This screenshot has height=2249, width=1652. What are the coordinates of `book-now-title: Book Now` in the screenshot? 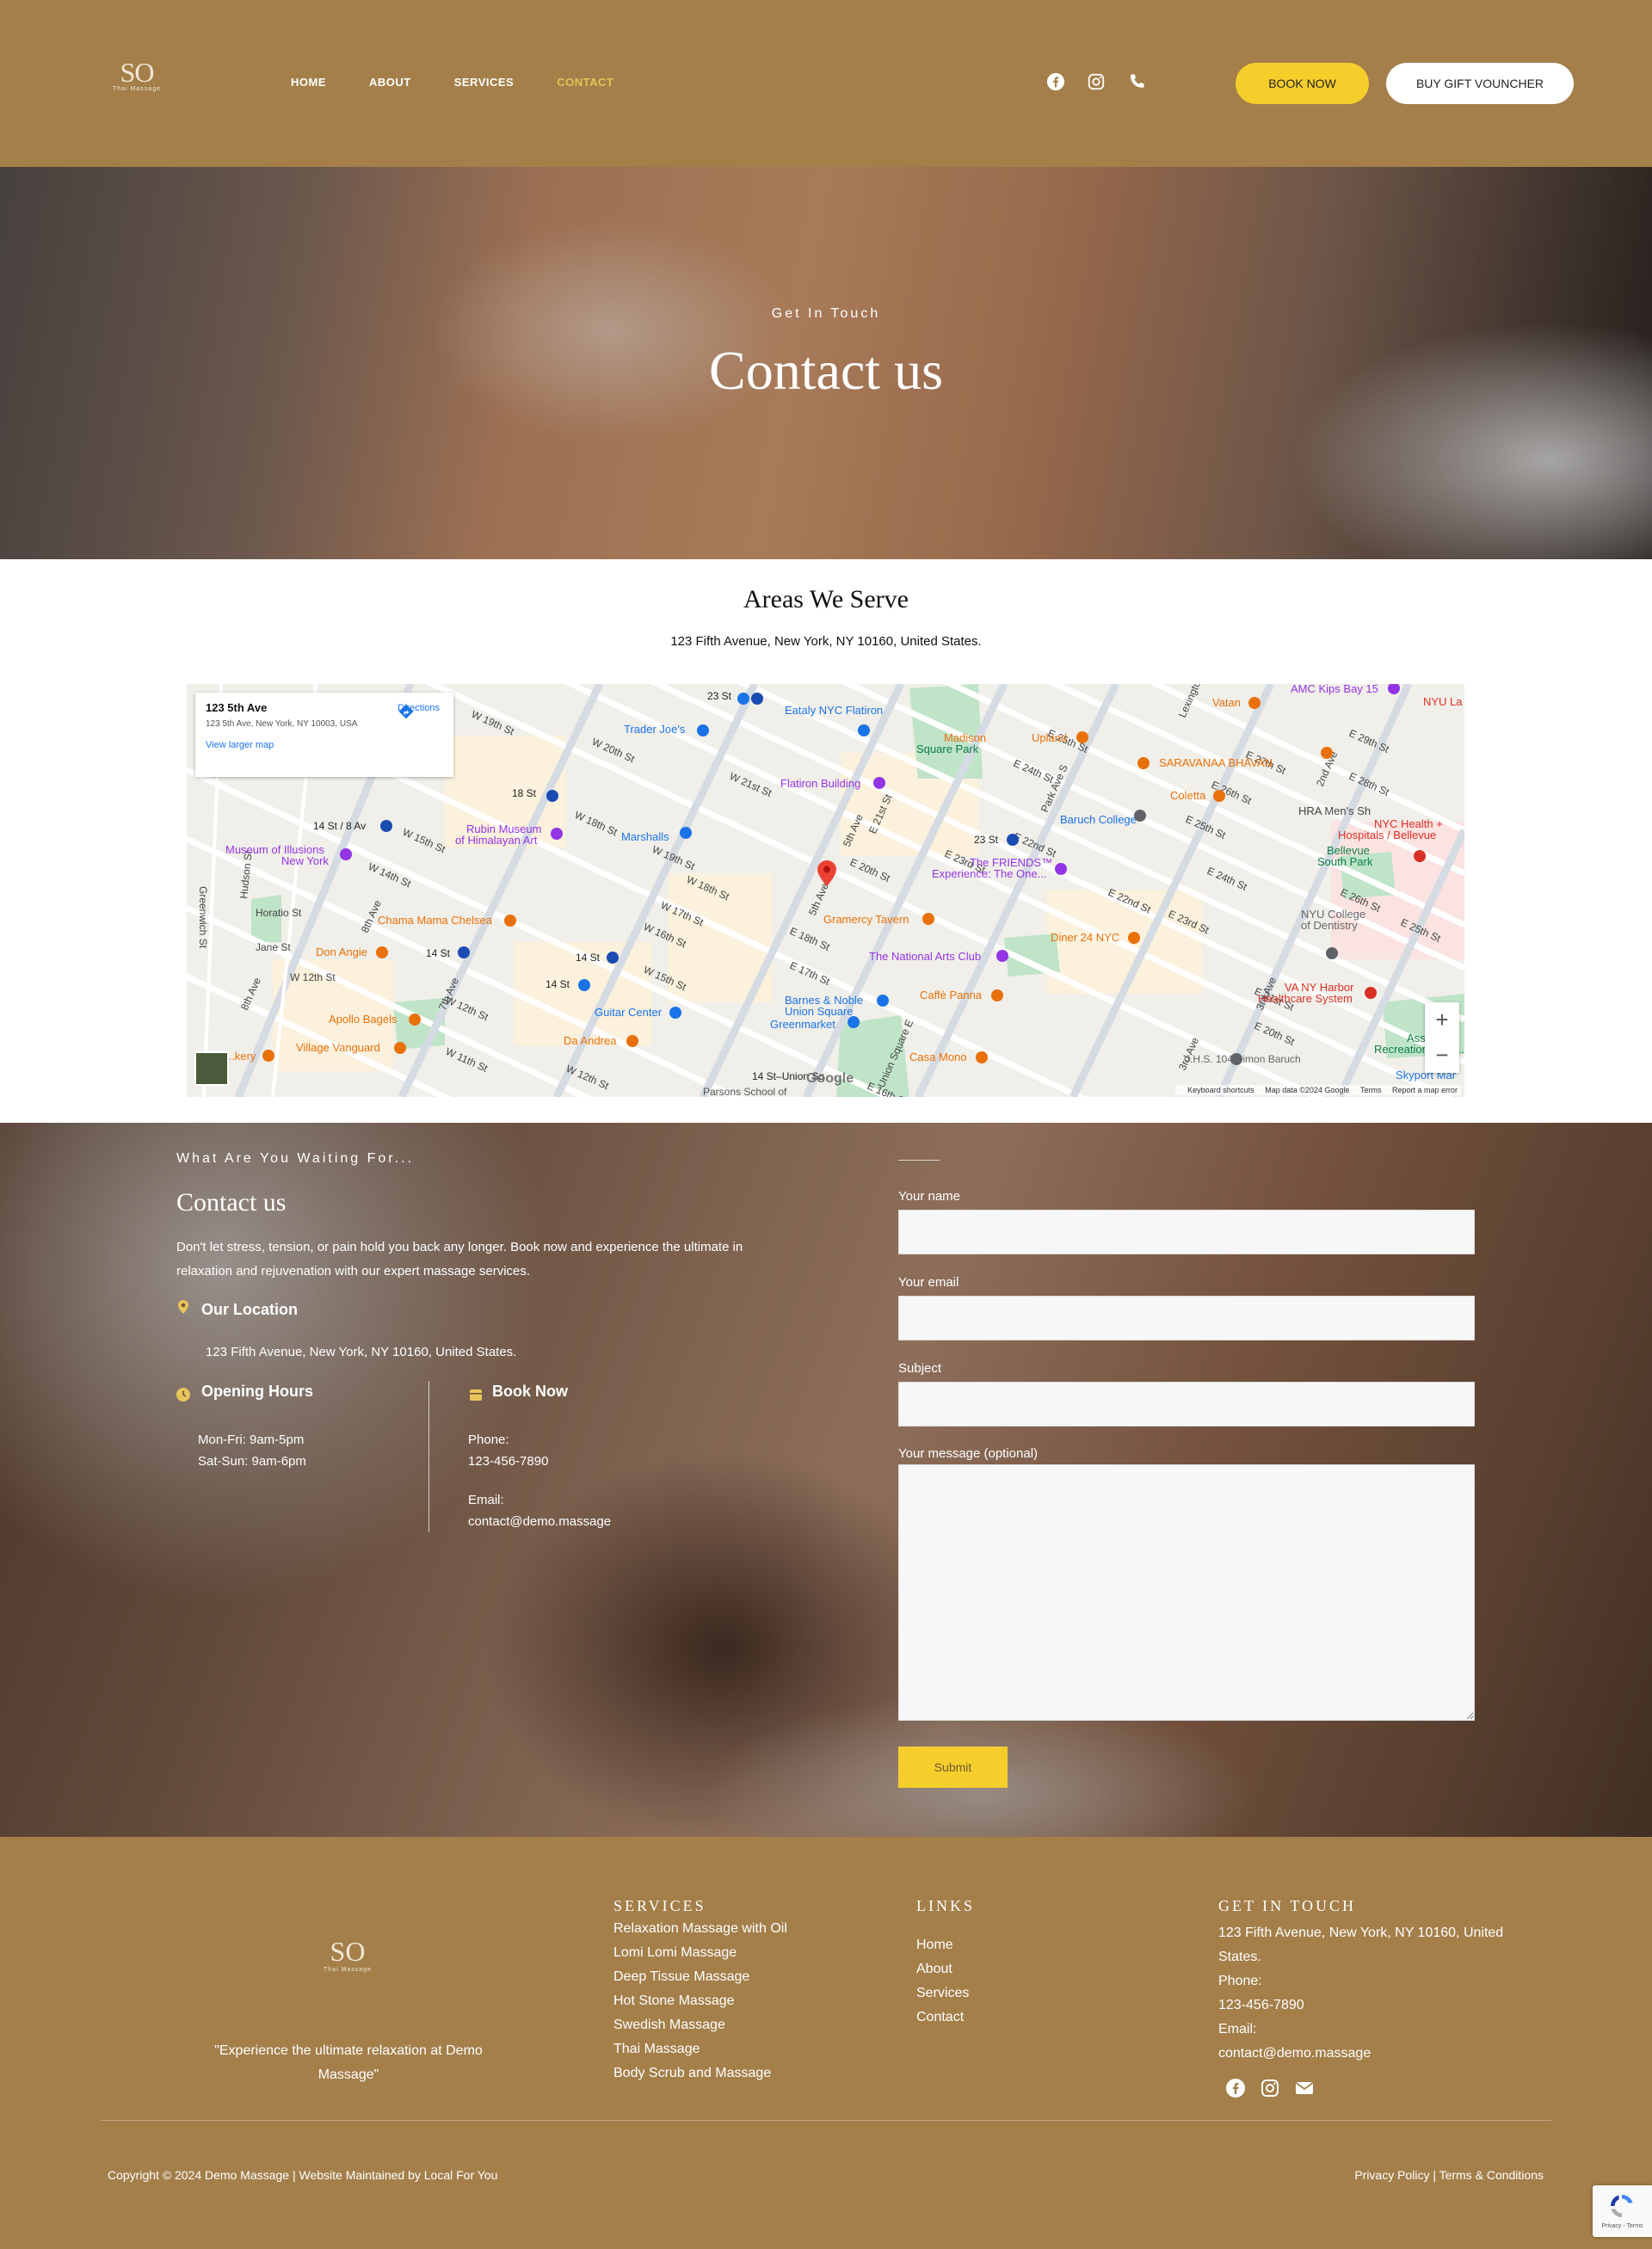 It's located at (530, 1391).